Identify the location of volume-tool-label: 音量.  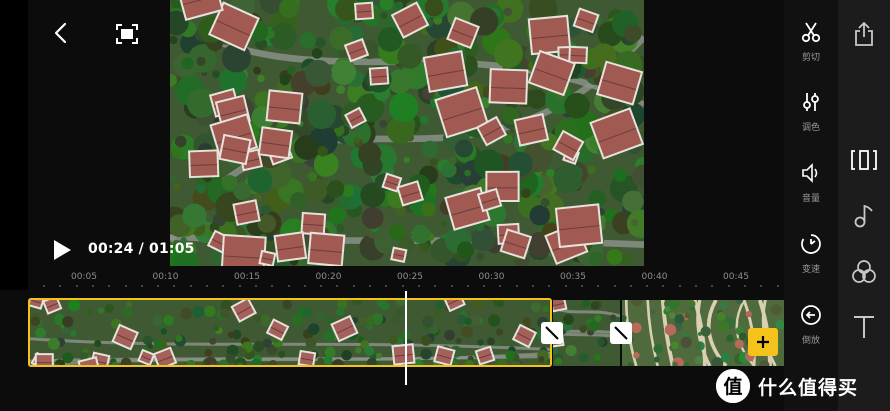
(810, 199).